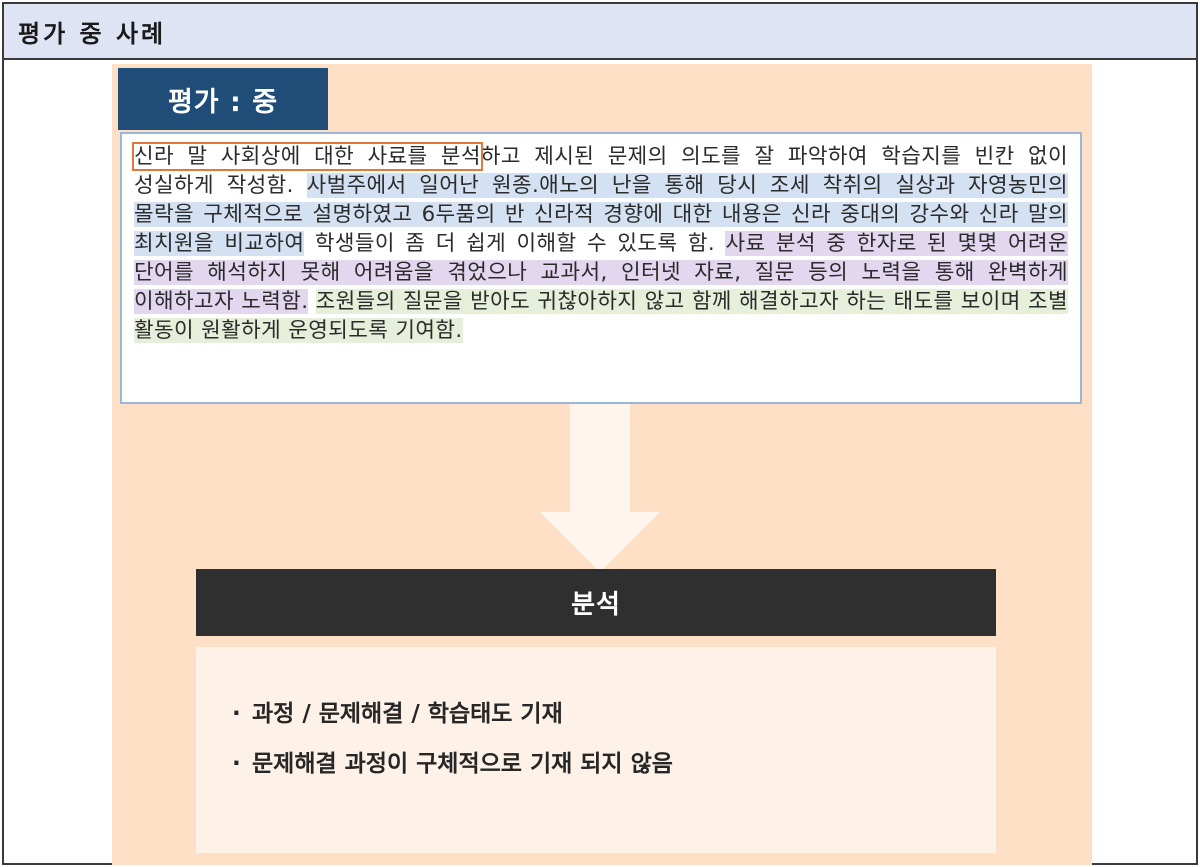 Image resolution: width=1200 pixels, height=867 pixels. What do you see at coordinates (407, 714) in the screenshot?
I see `analysis-bullet-text: 과정 / 문제해결 / 학습태도 기재` at bounding box center [407, 714].